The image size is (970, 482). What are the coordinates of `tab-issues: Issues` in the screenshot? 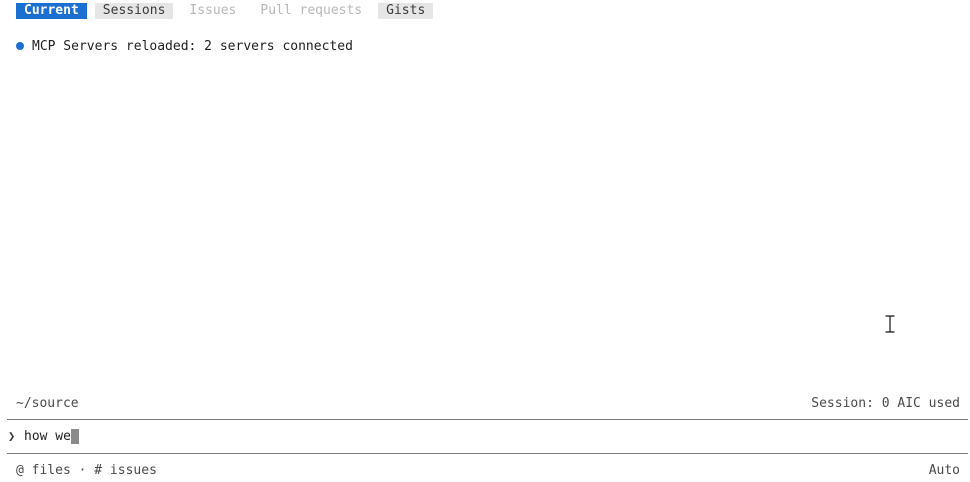 It's located at (212, 11).